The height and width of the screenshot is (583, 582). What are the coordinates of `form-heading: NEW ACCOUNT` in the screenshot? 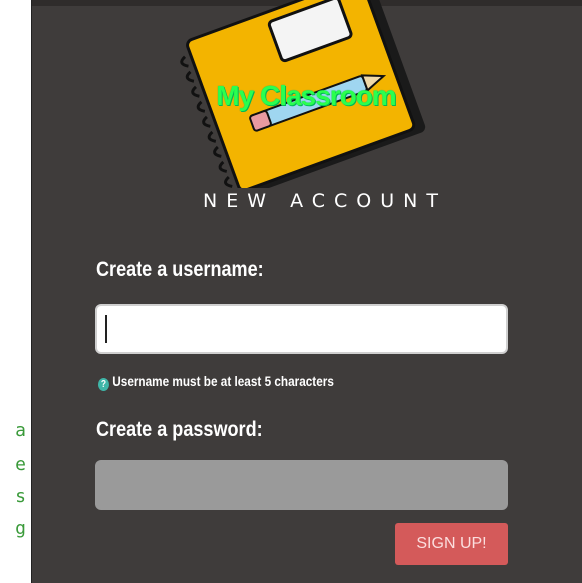 It's located at (325, 201).